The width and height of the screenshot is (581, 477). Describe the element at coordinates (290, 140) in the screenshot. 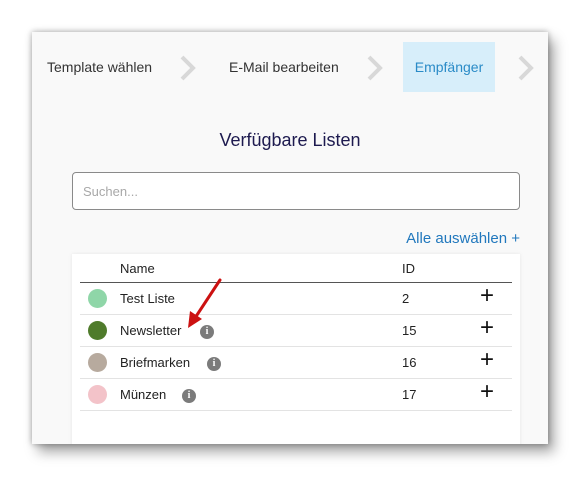

I see `page-title: Verfügbare Listen` at that location.